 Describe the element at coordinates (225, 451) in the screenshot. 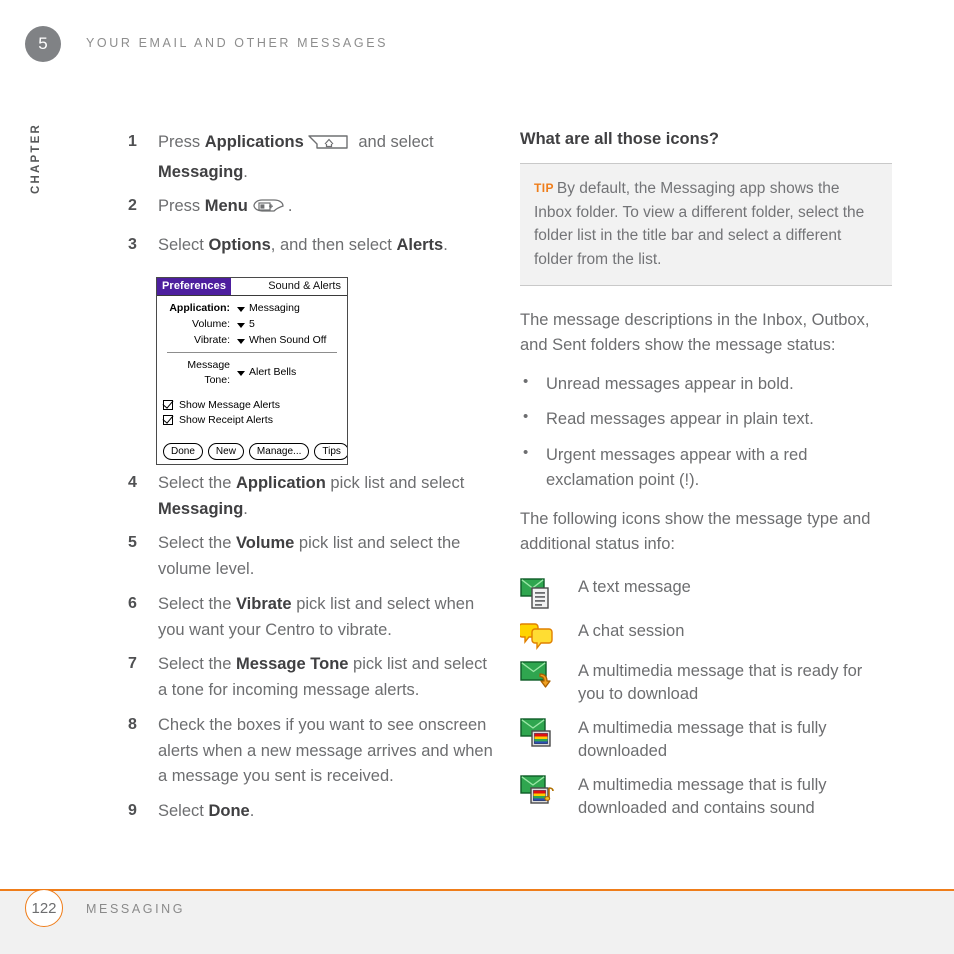

I see `new-button: New` at that location.